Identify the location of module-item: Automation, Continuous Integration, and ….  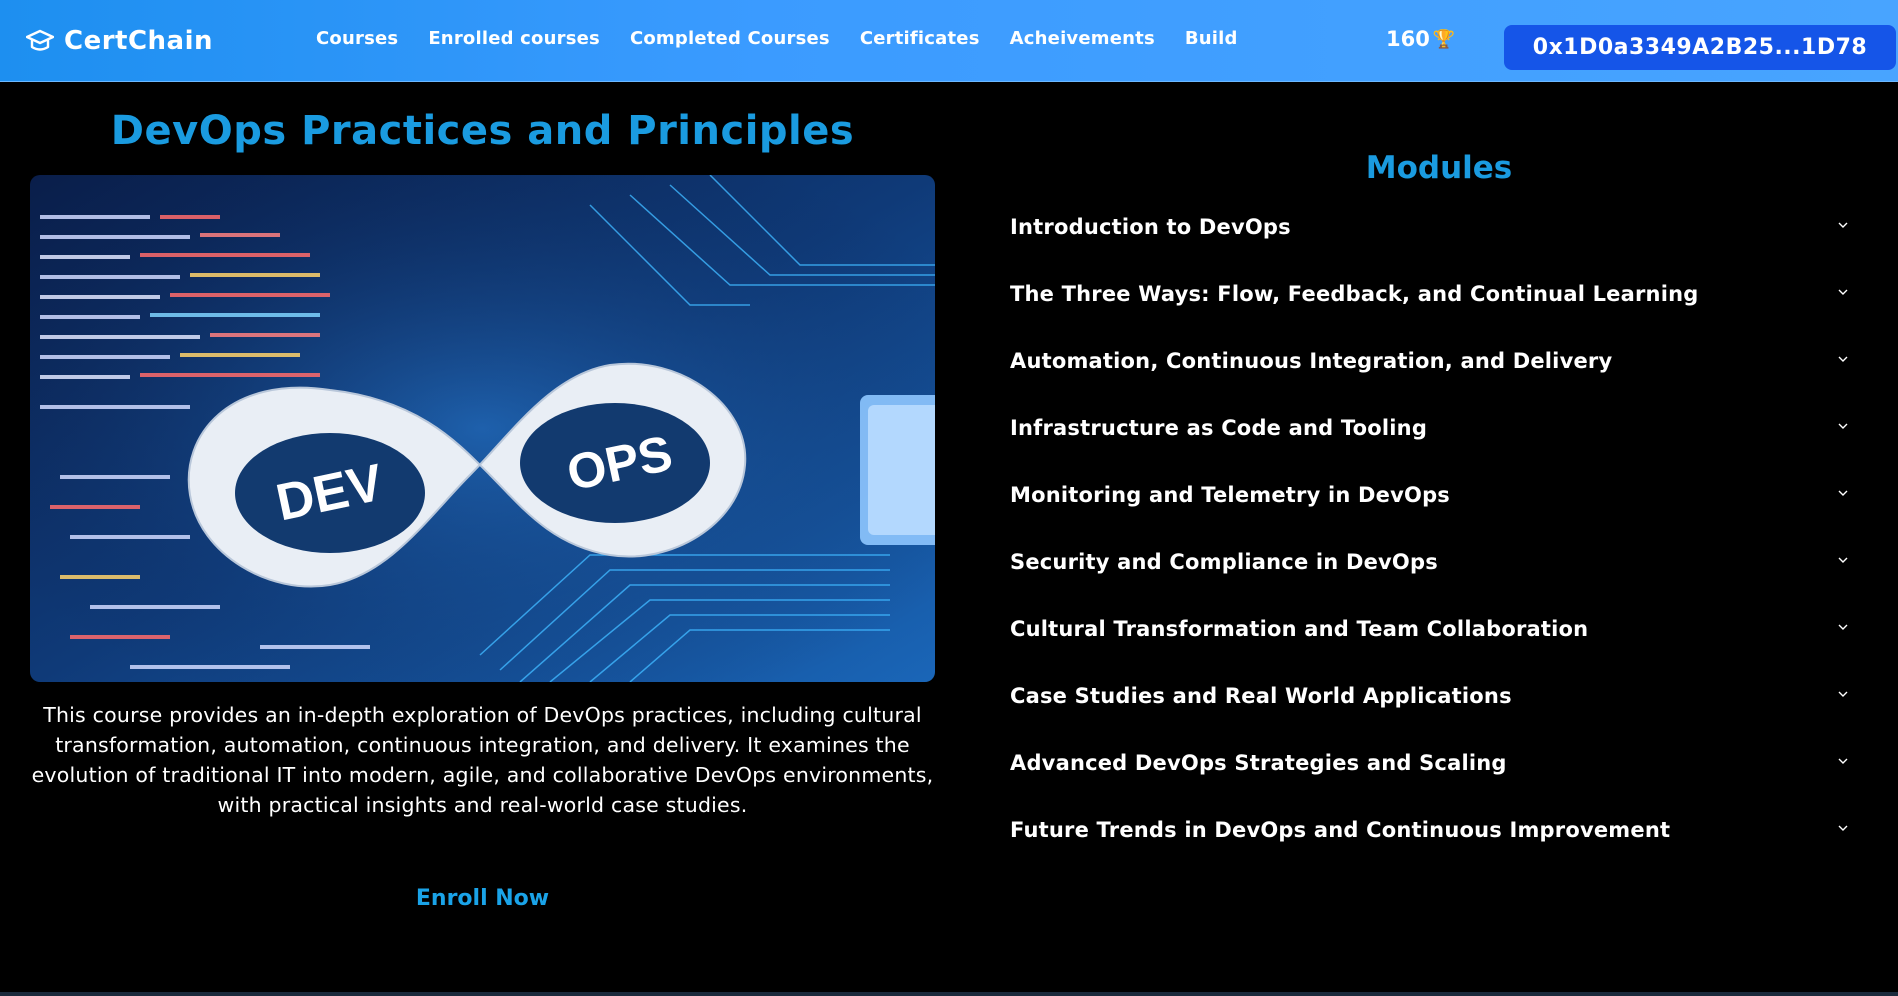
(1435, 379).